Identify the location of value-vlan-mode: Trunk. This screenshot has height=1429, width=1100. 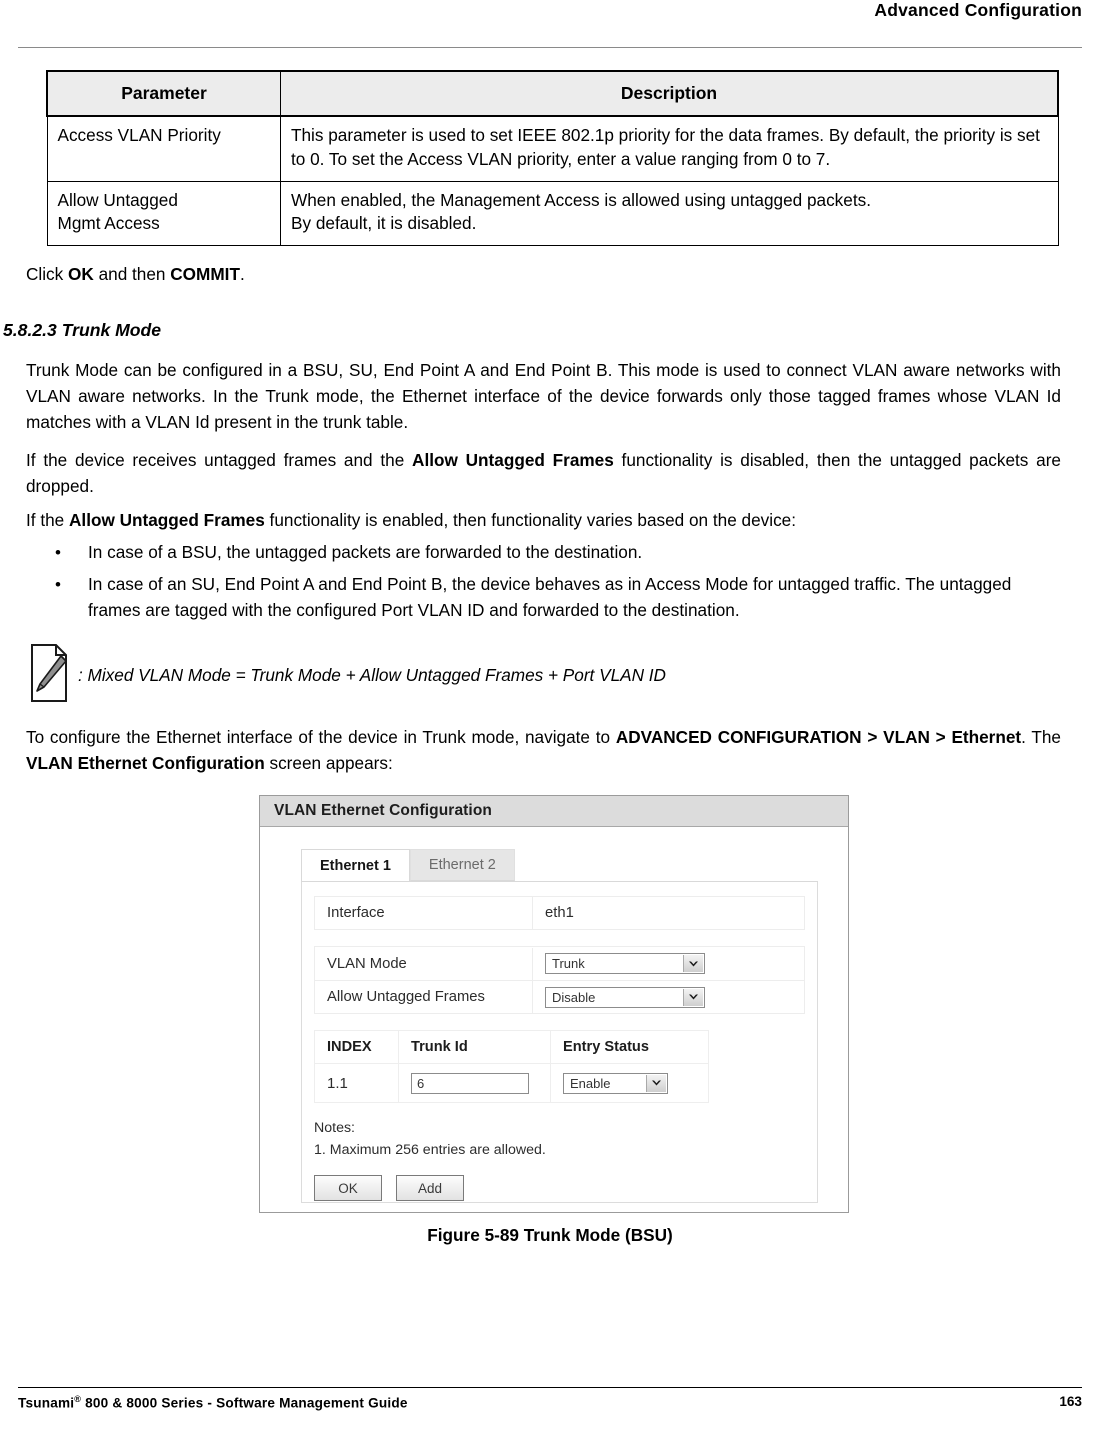
(668, 963).